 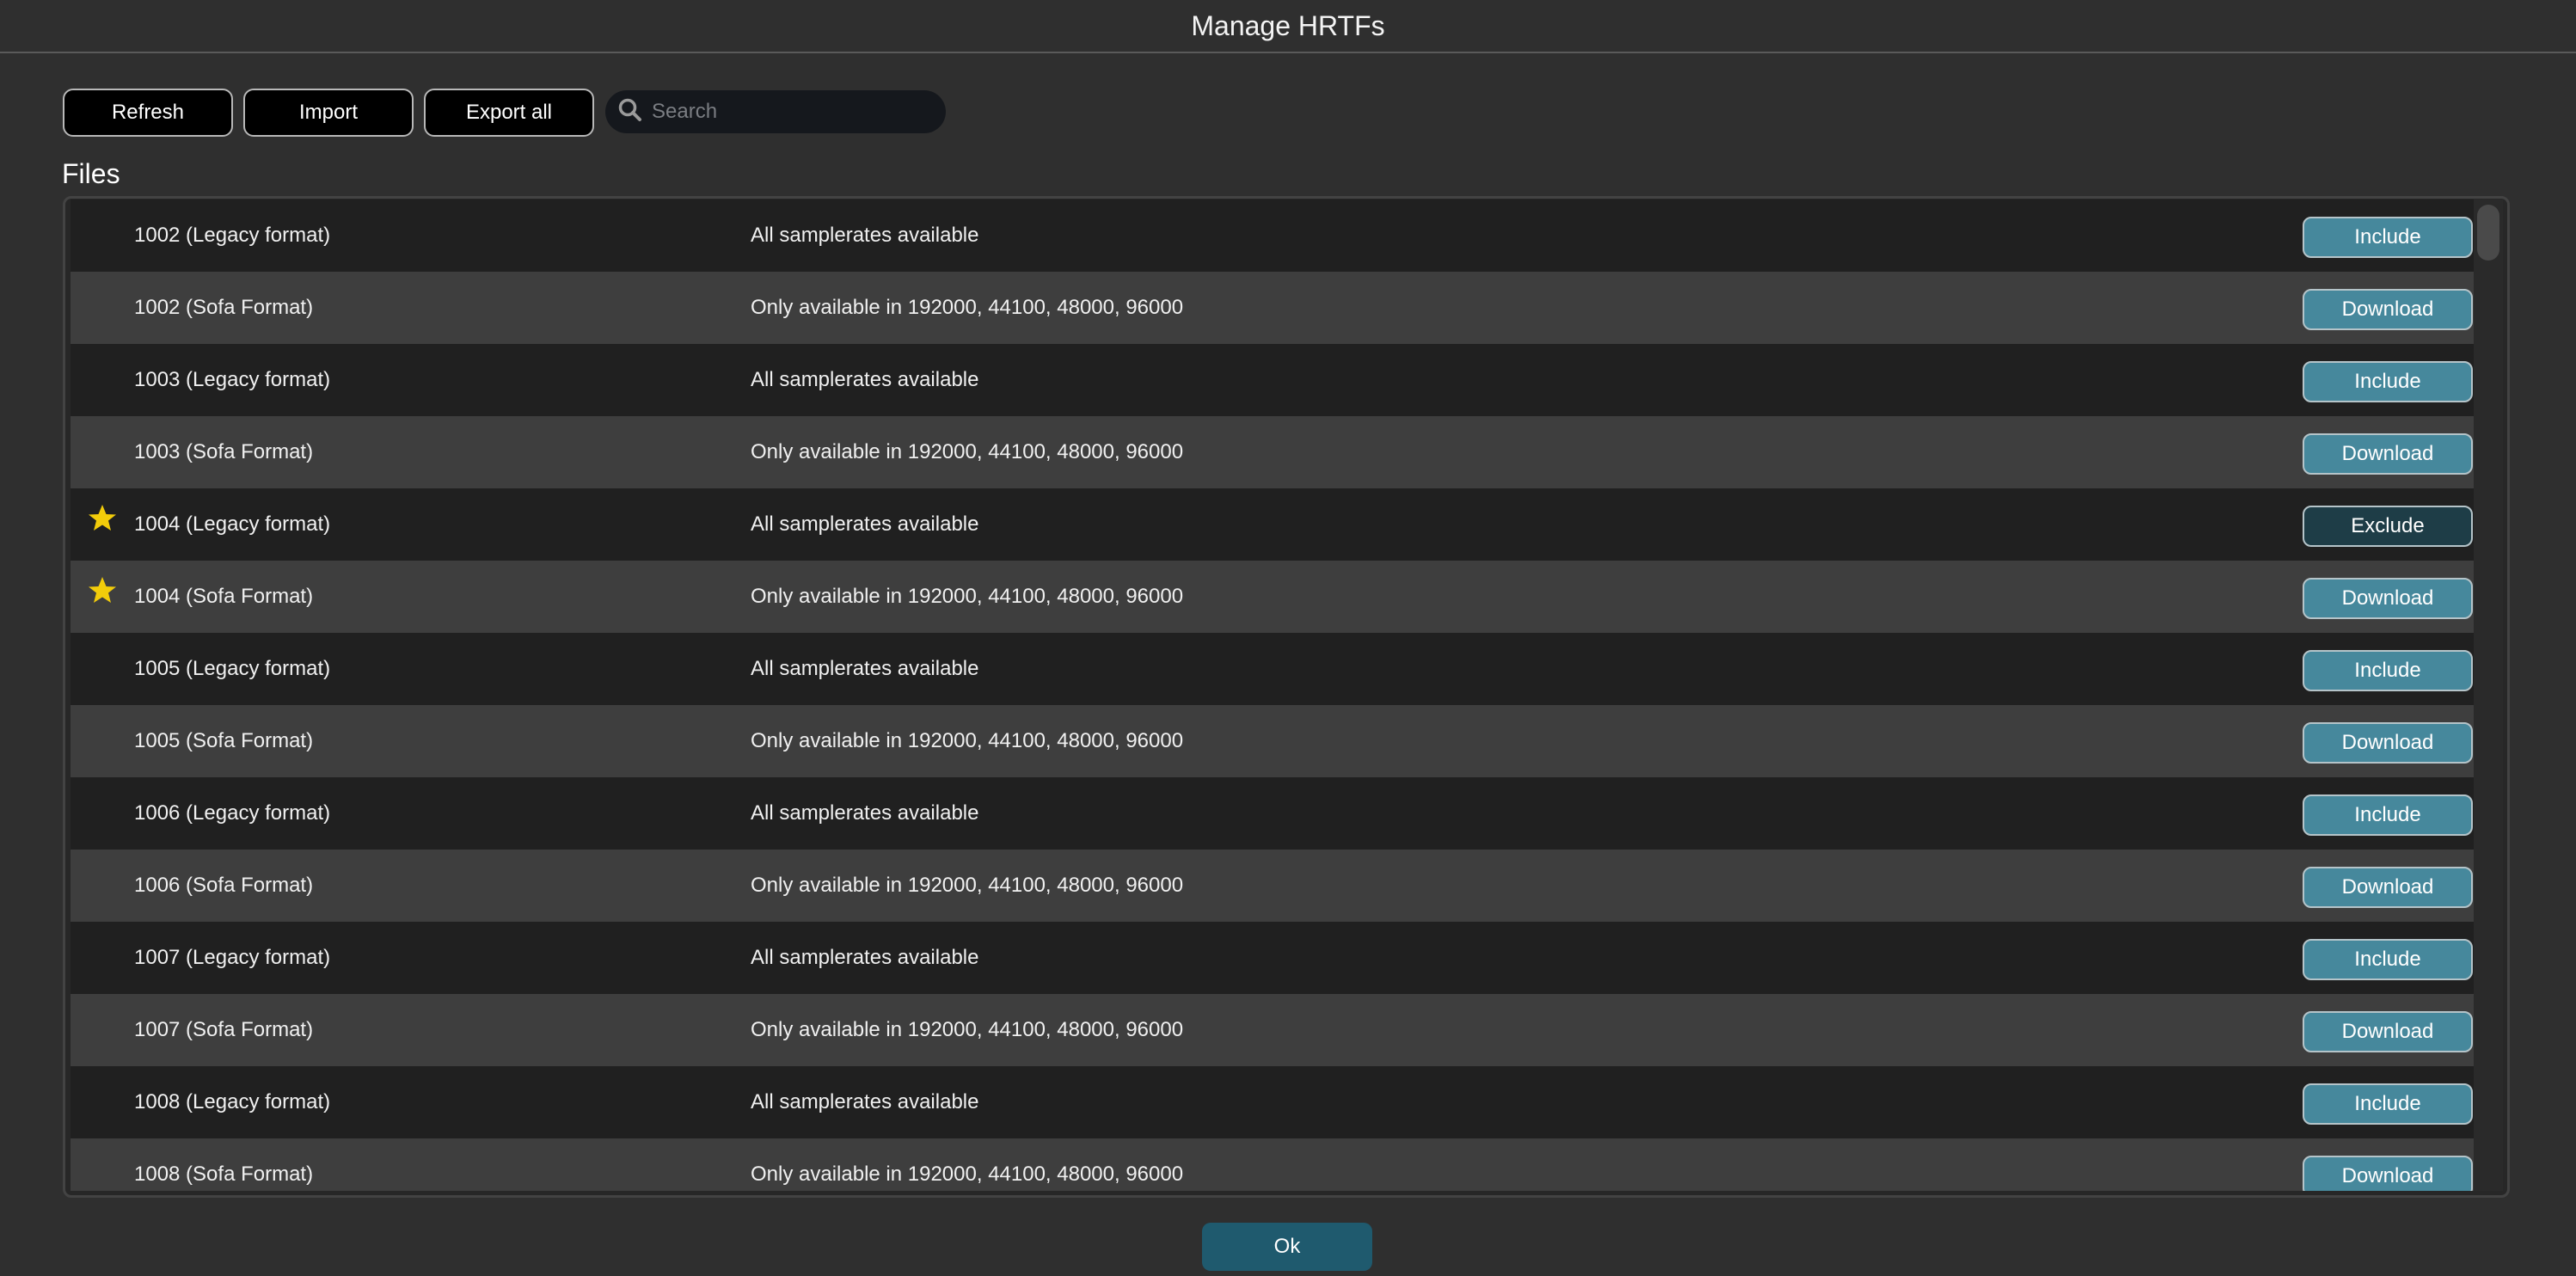 I want to click on file-name: 1007 (Legacy format), so click(x=232, y=957).